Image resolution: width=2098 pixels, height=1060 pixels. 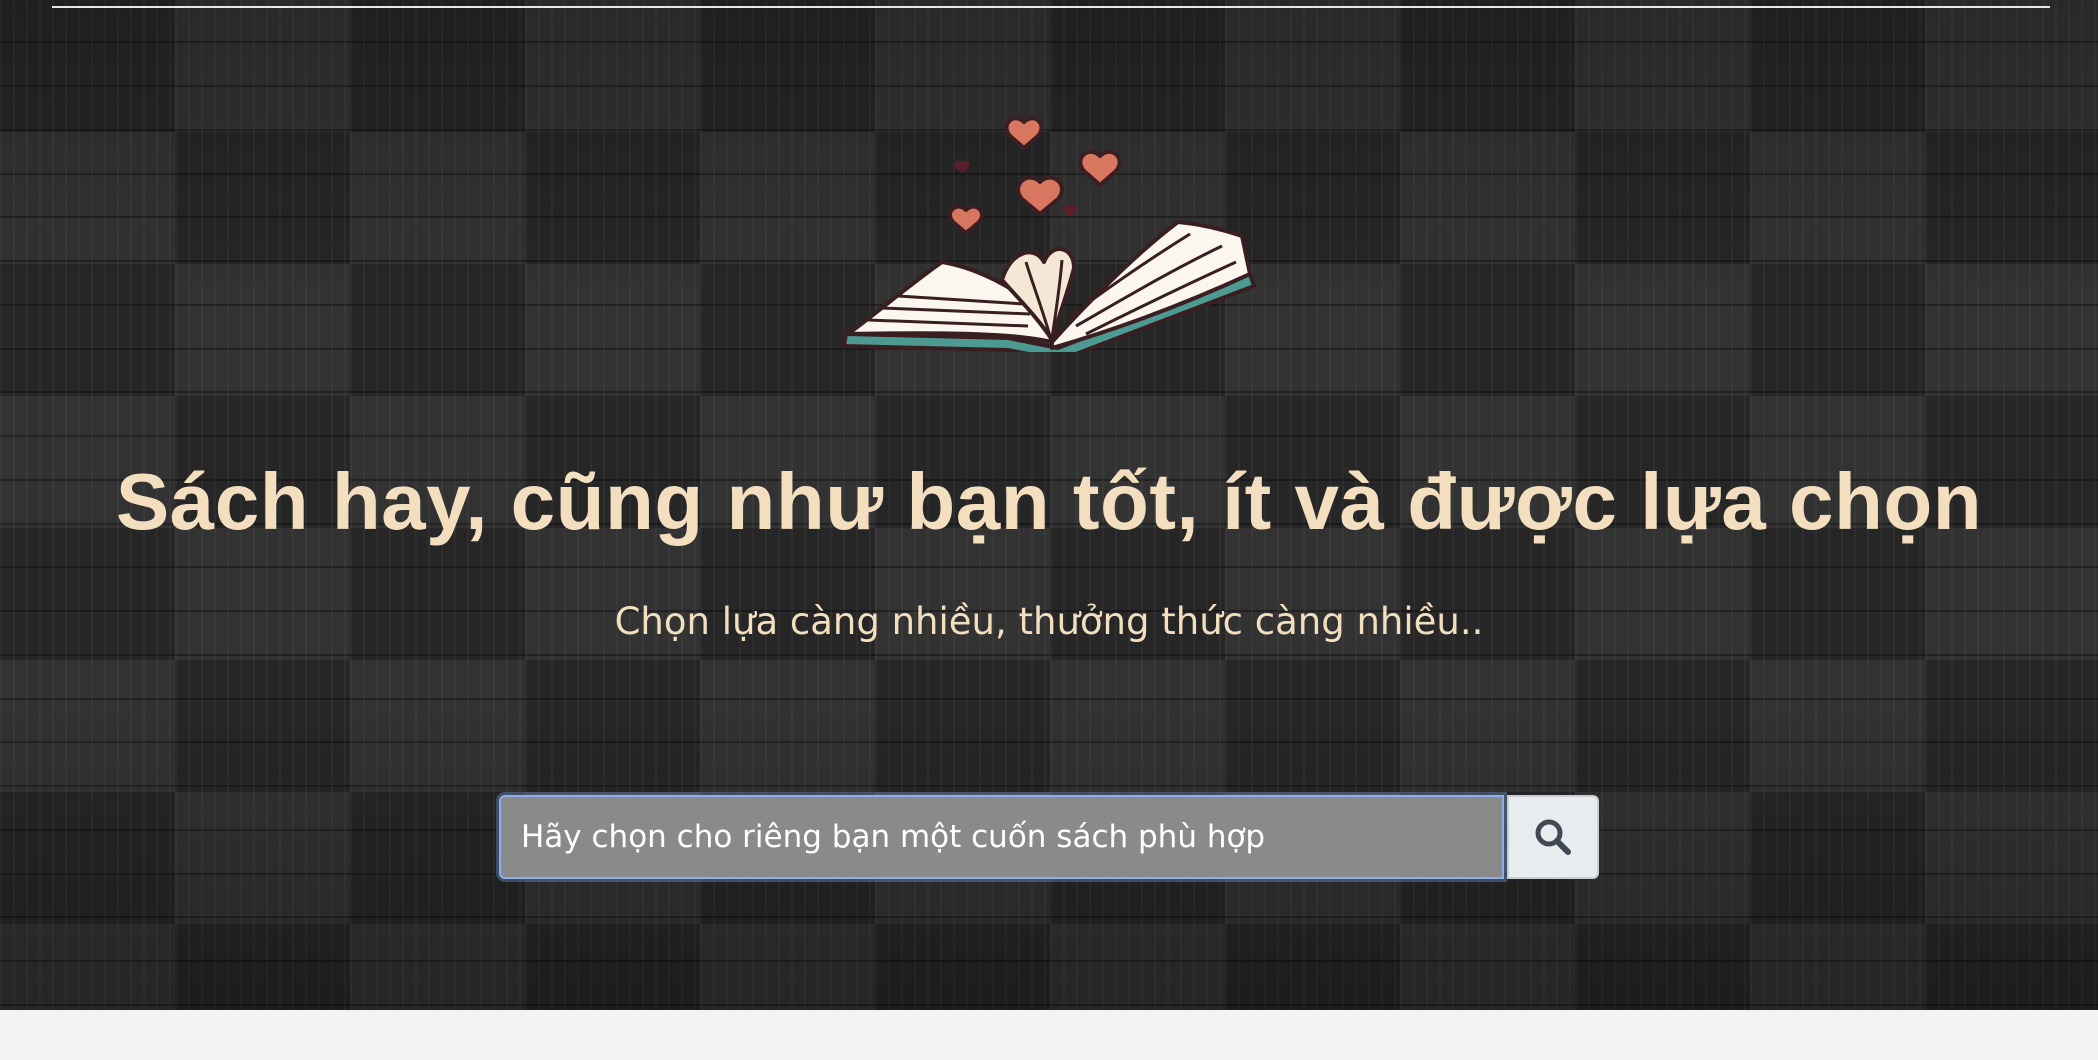 What do you see at coordinates (1049, 234) in the screenshot?
I see `open-book-with-hearts-icon` at bounding box center [1049, 234].